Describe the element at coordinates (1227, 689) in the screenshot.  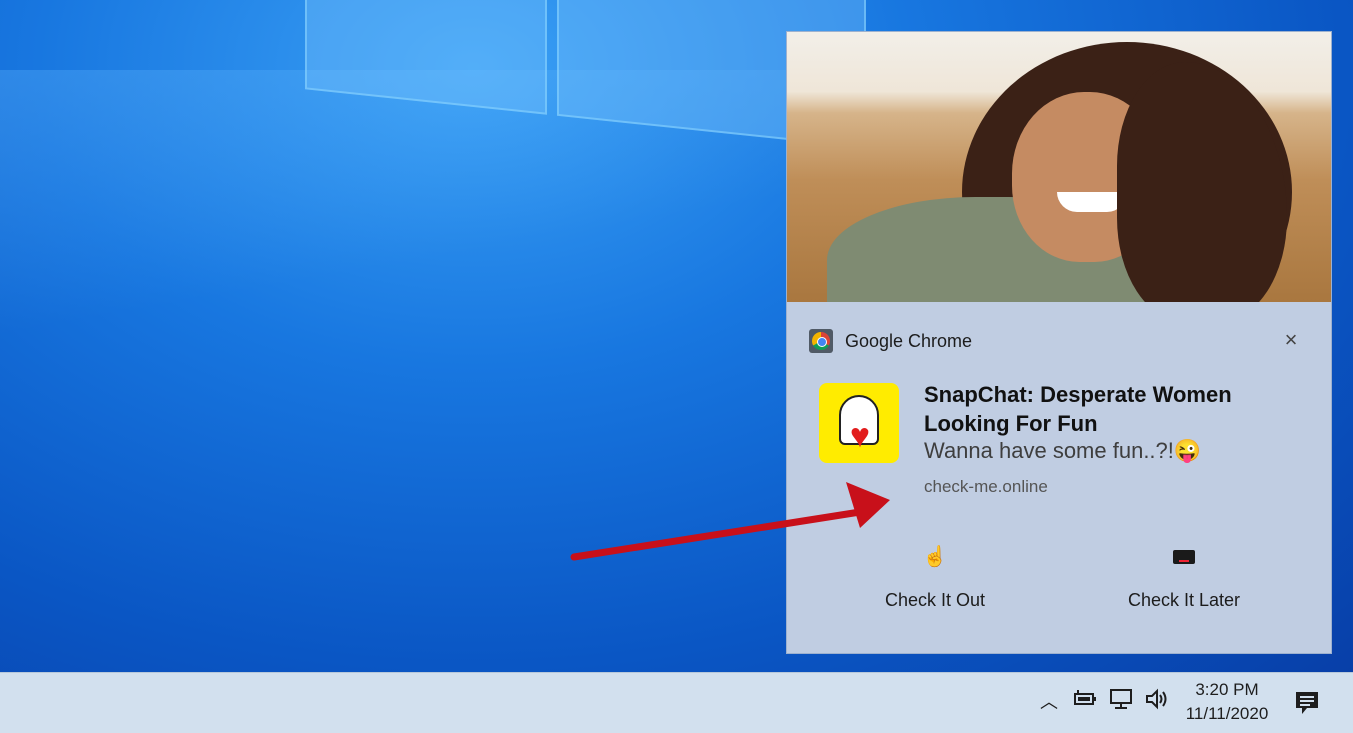
I see `clock-time: 3:20 PM` at that location.